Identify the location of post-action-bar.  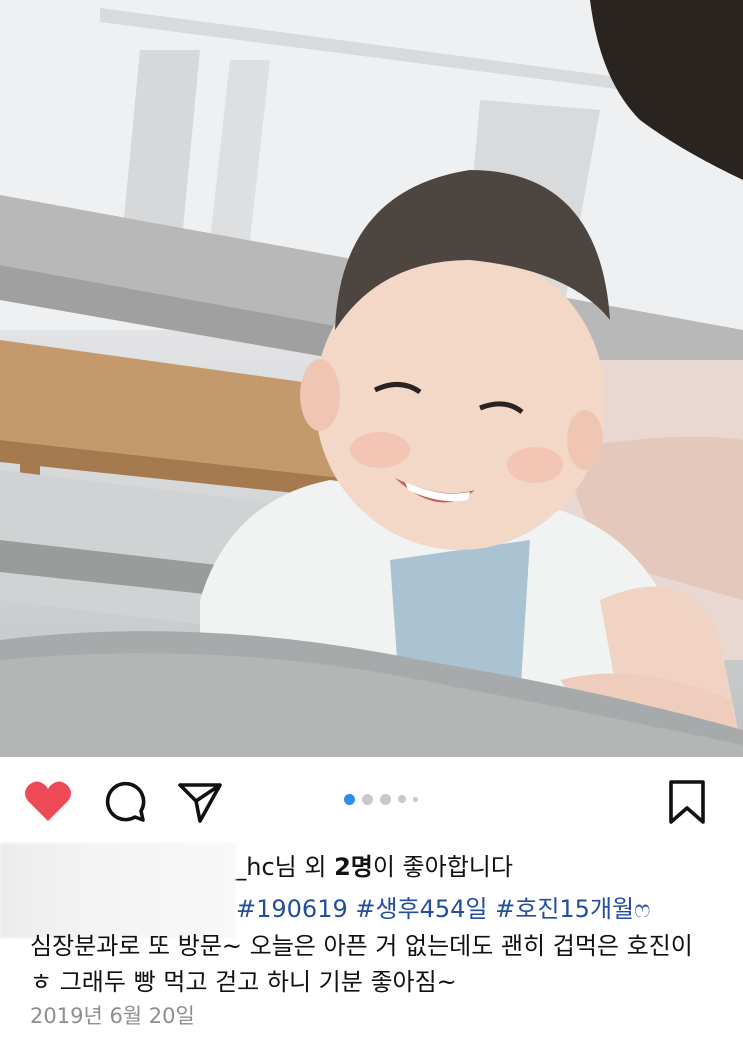
(371, 802).